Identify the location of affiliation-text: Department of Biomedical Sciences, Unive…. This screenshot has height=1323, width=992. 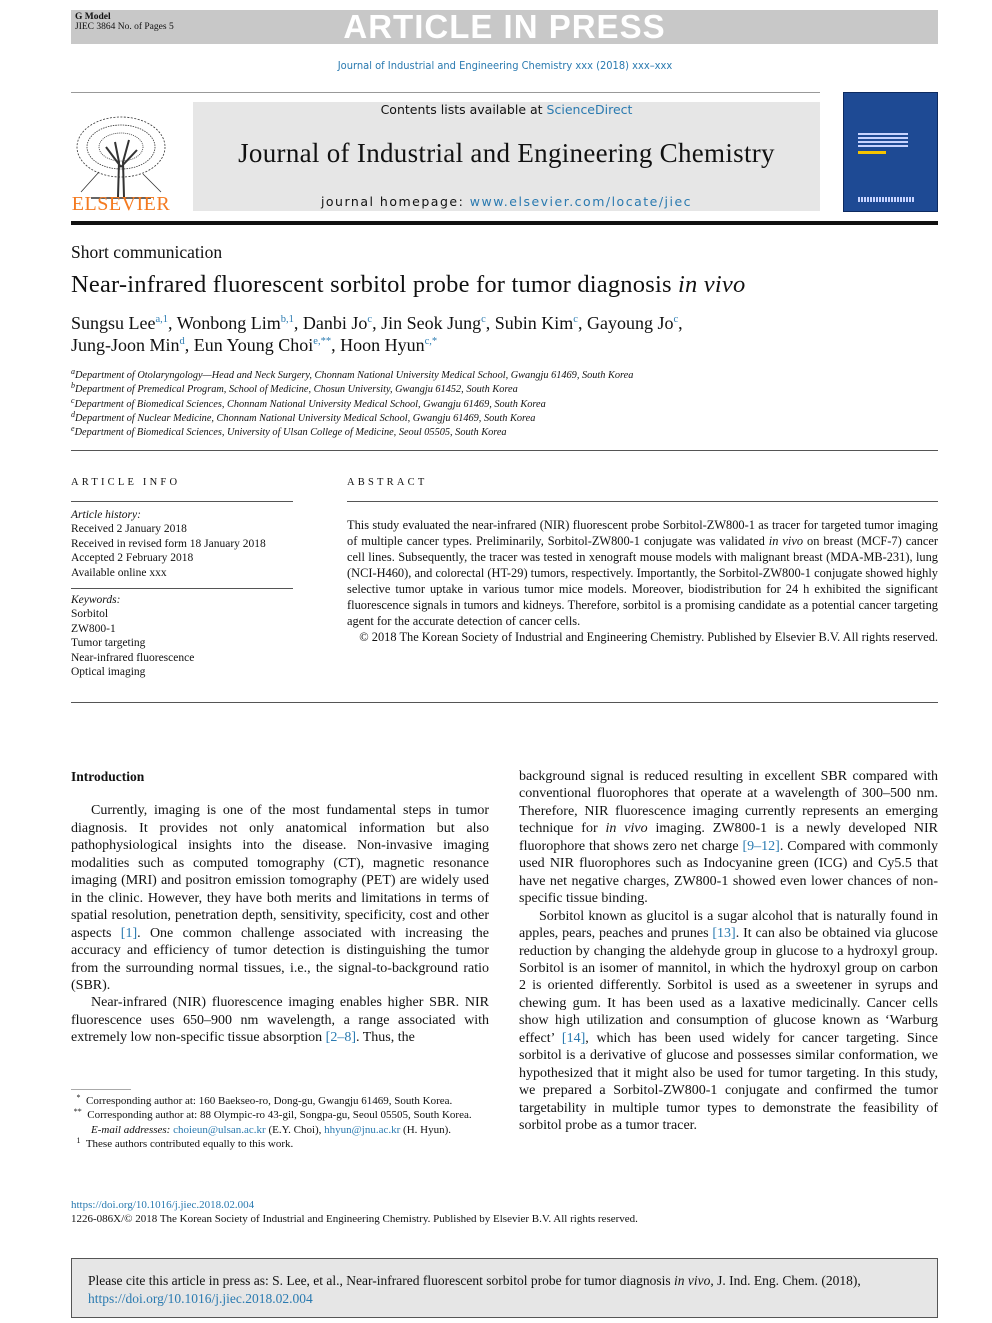
(290, 433).